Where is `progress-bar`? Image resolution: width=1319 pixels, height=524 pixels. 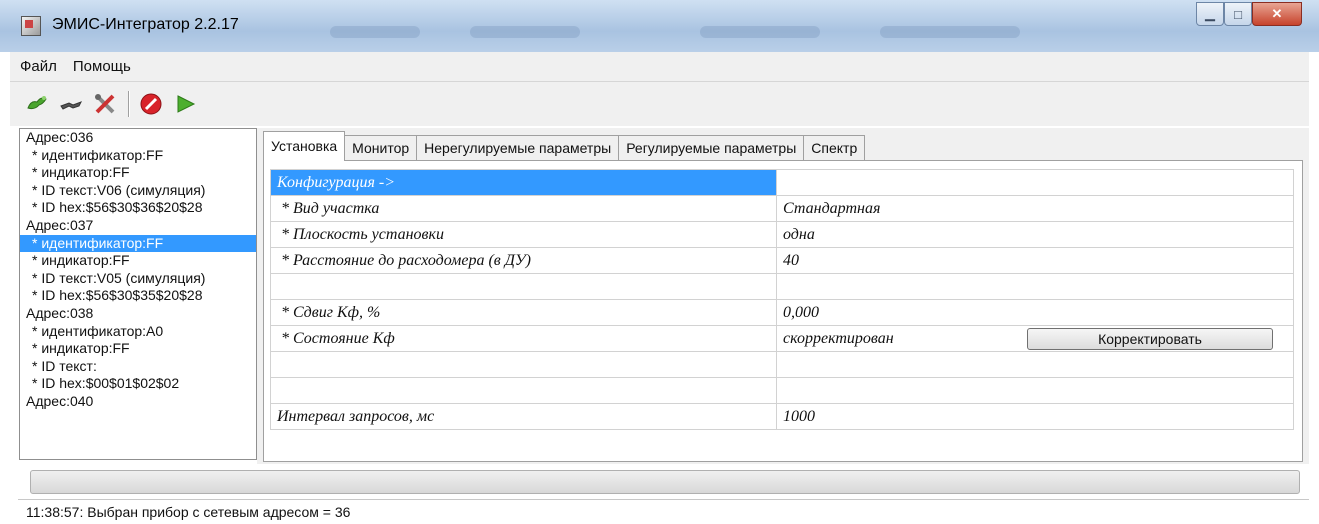 progress-bar is located at coordinates (665, 482).